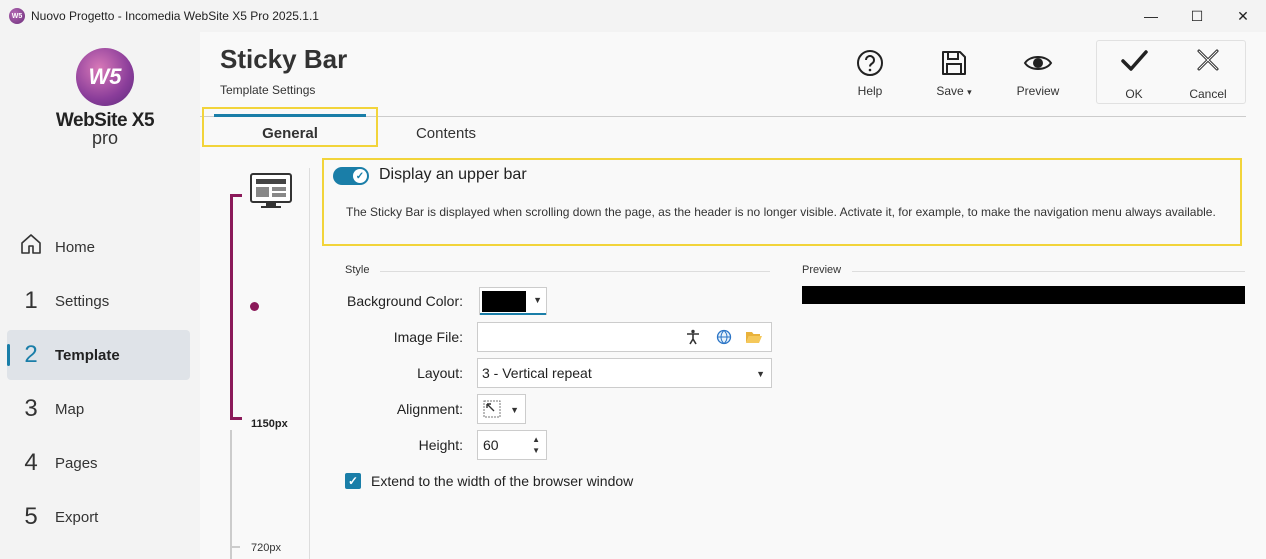 The image size is (1266, 559). What do you see at coordinates (1151, 16) in the screenshot?
I see `minimize-button: —` at bounding box center [1151, 16].